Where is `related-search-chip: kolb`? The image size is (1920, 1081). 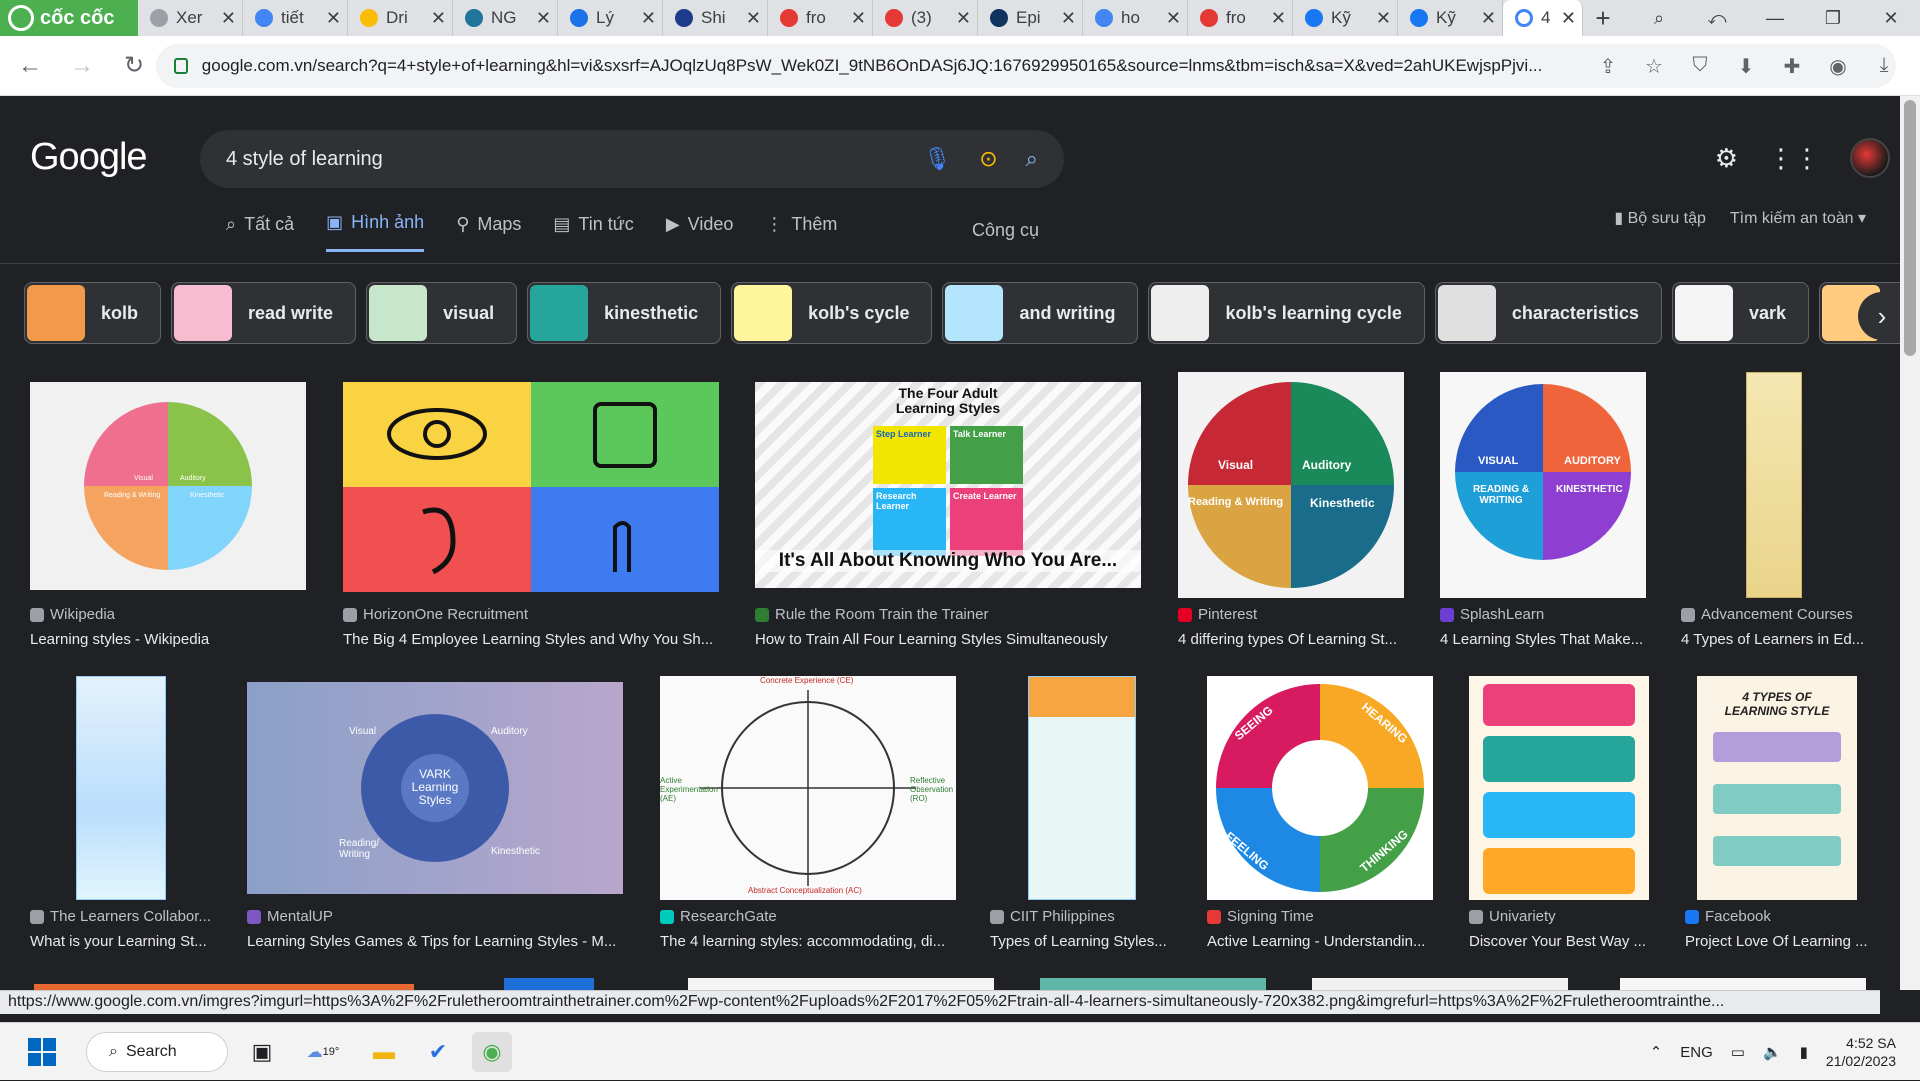
related-search-chip: kolb is located at coordinates (93, 313).